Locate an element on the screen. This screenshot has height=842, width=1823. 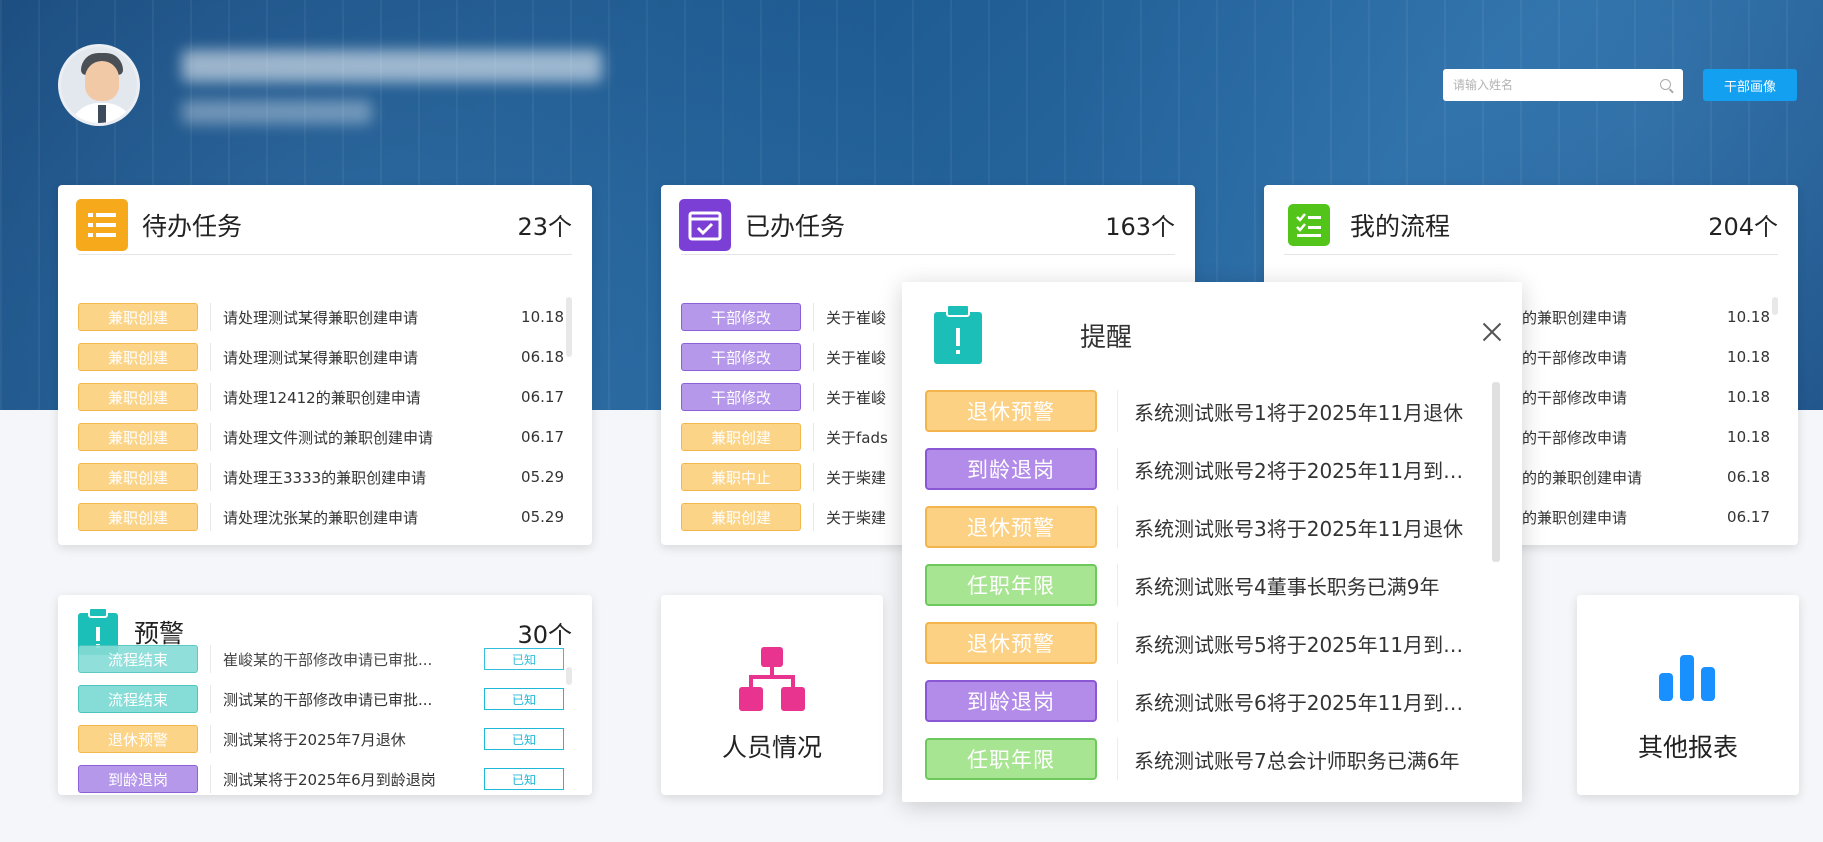
clipboard-alert-icon is located at coordinates (958, 337).